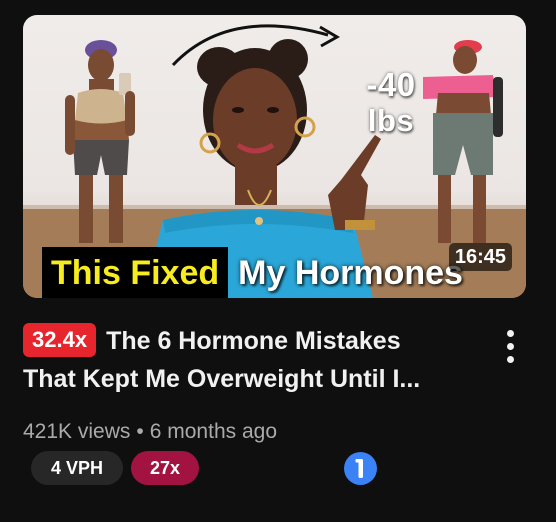 This screenshot has height=522, width=556. Describe the element at coordinates (391, 84) in the screenshot. I see `thumbnail-weight-value: -40` at that location.